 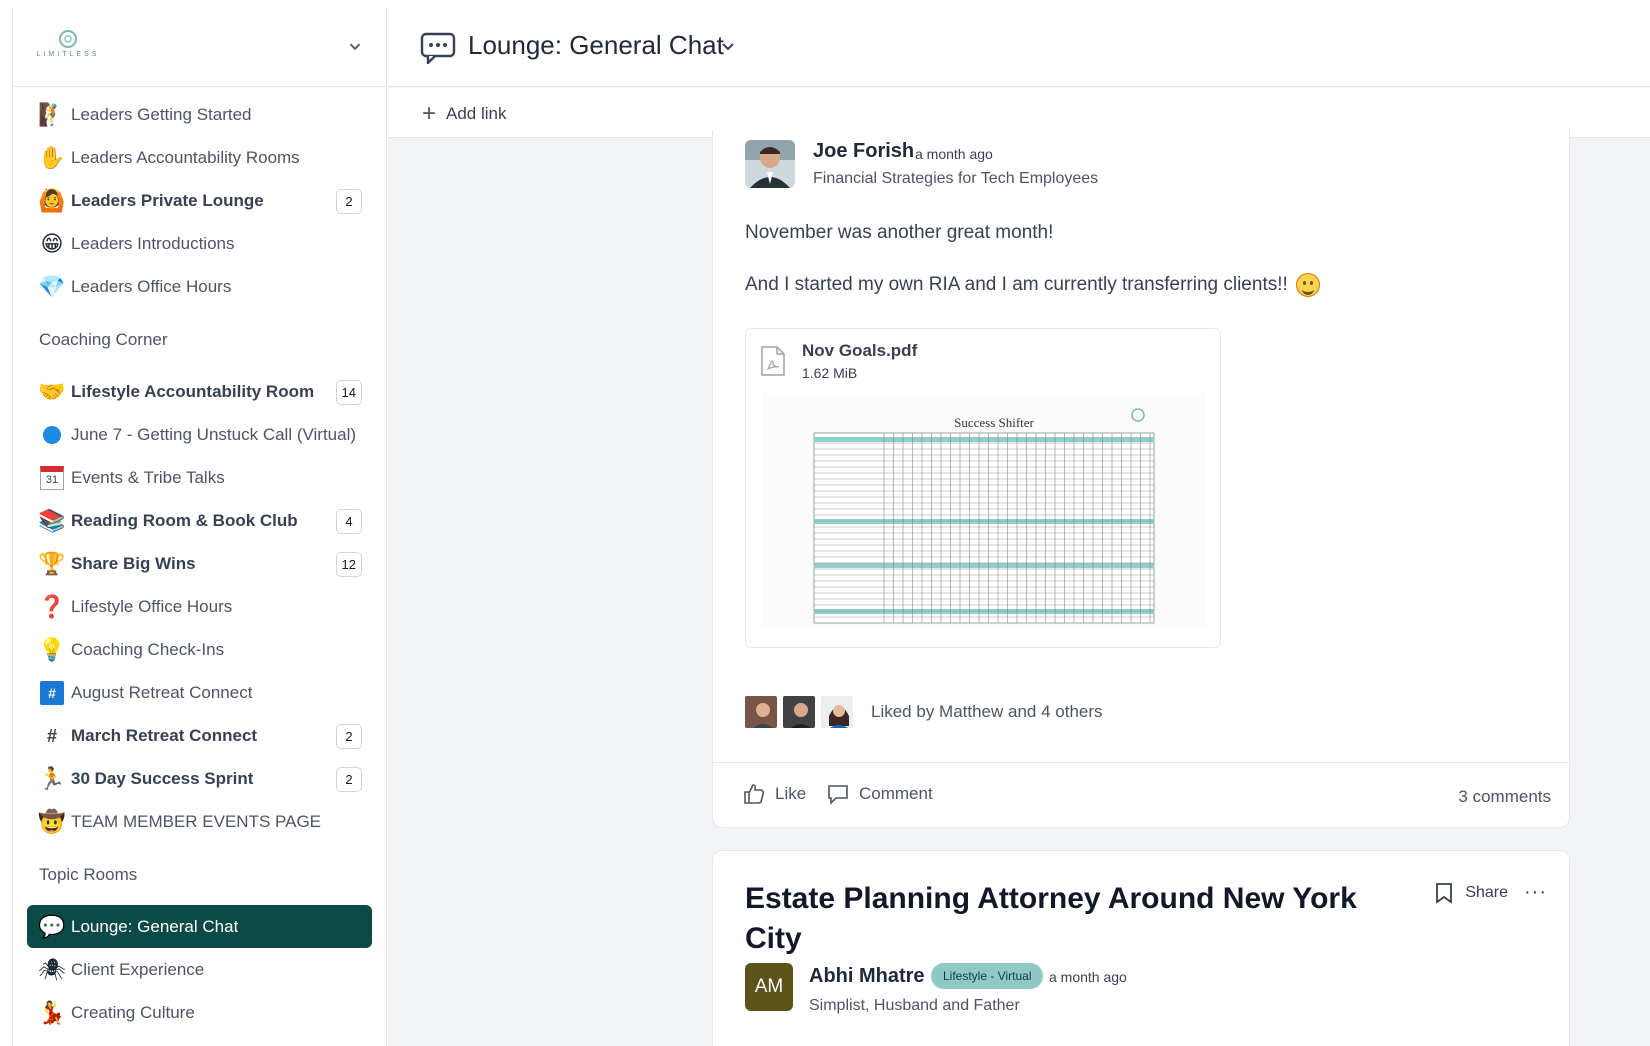 What do you see at coordinates (162, 778) in the screenshot?
I see `sidebar-item-label: 30 Day Success Sprint` at bounding box center [162, 778].